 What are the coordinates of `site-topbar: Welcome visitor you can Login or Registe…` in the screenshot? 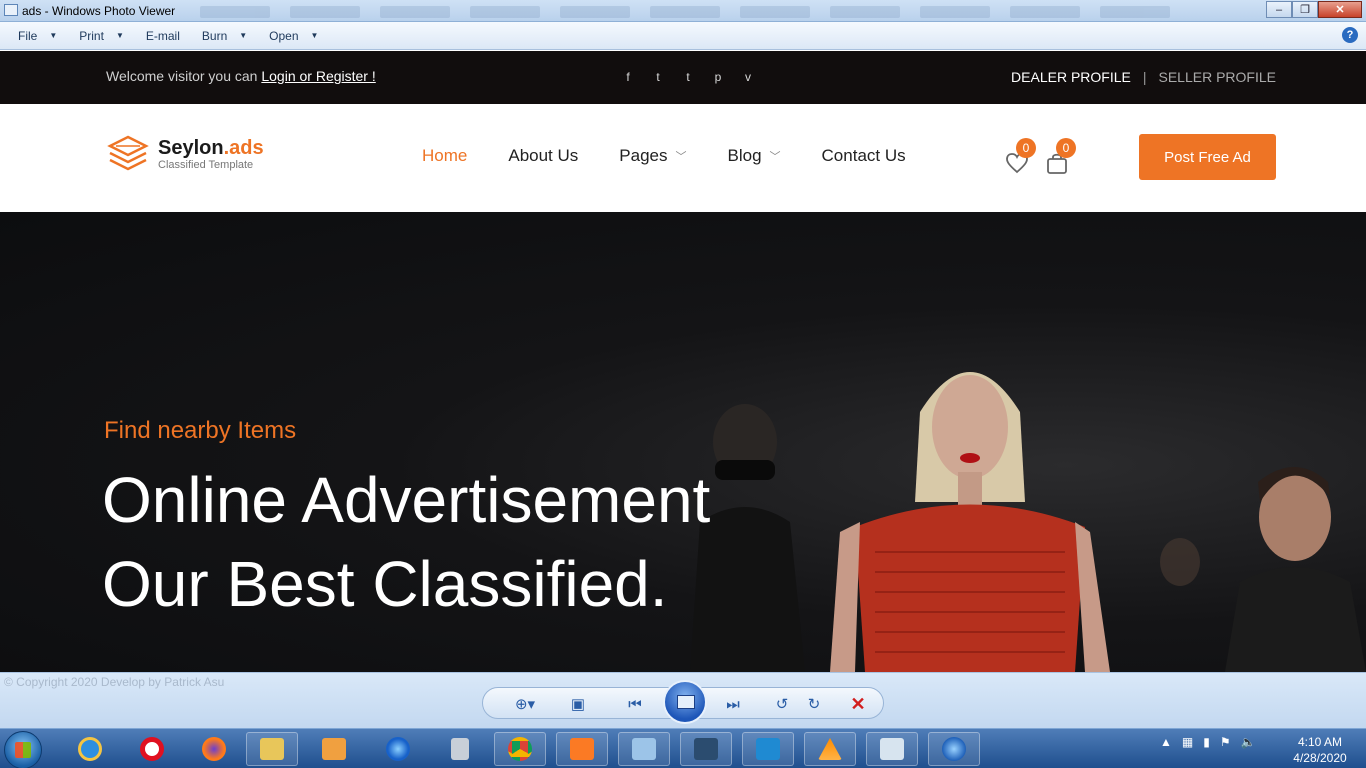 It's located at (683, 77).